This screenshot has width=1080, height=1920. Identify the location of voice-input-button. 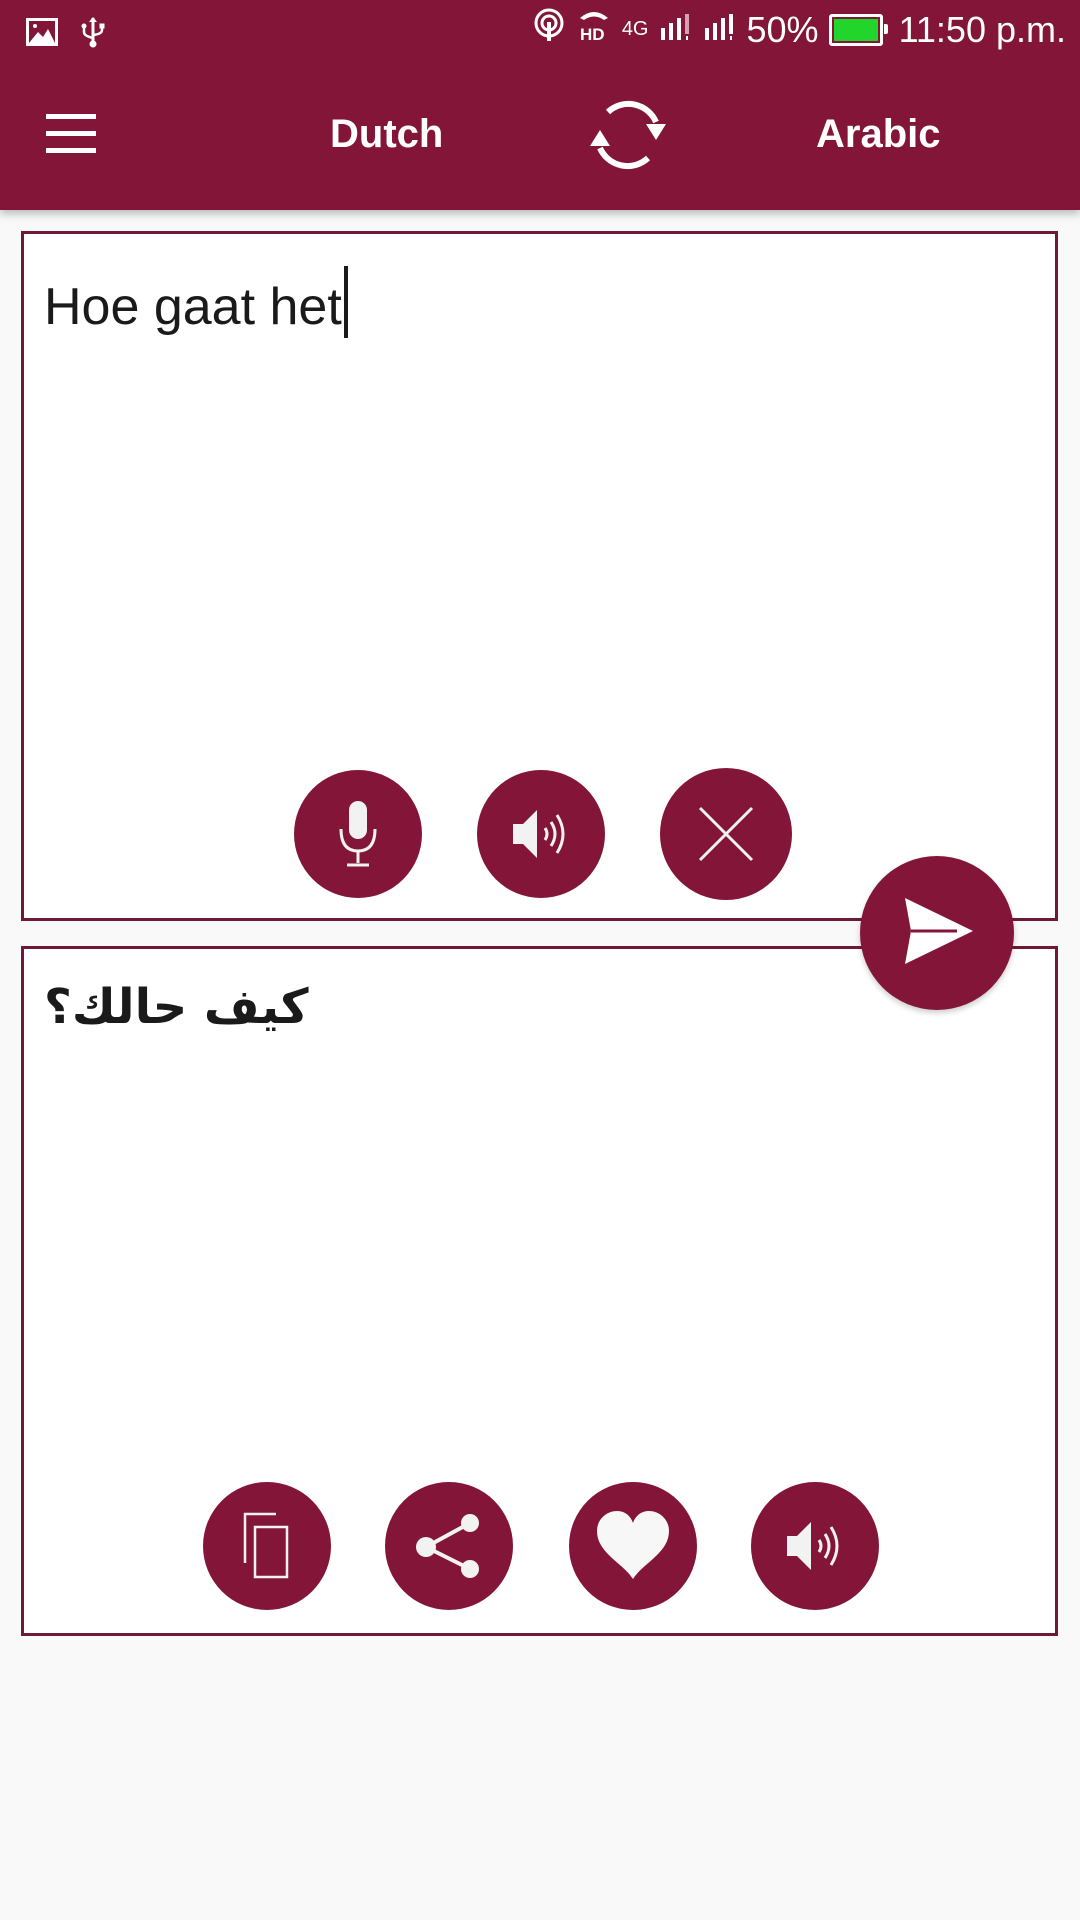
(358, 834).